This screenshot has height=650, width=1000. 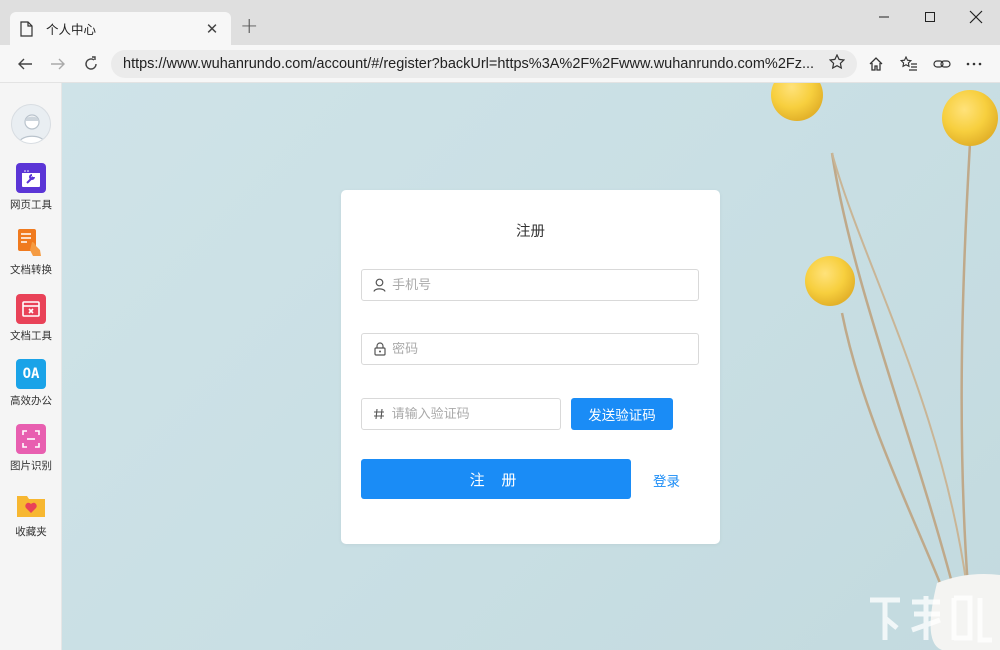 What do you see at coordinates (974, 64) in the screenshot?
I see `more-options-icon` at bounding box center [974, 64].